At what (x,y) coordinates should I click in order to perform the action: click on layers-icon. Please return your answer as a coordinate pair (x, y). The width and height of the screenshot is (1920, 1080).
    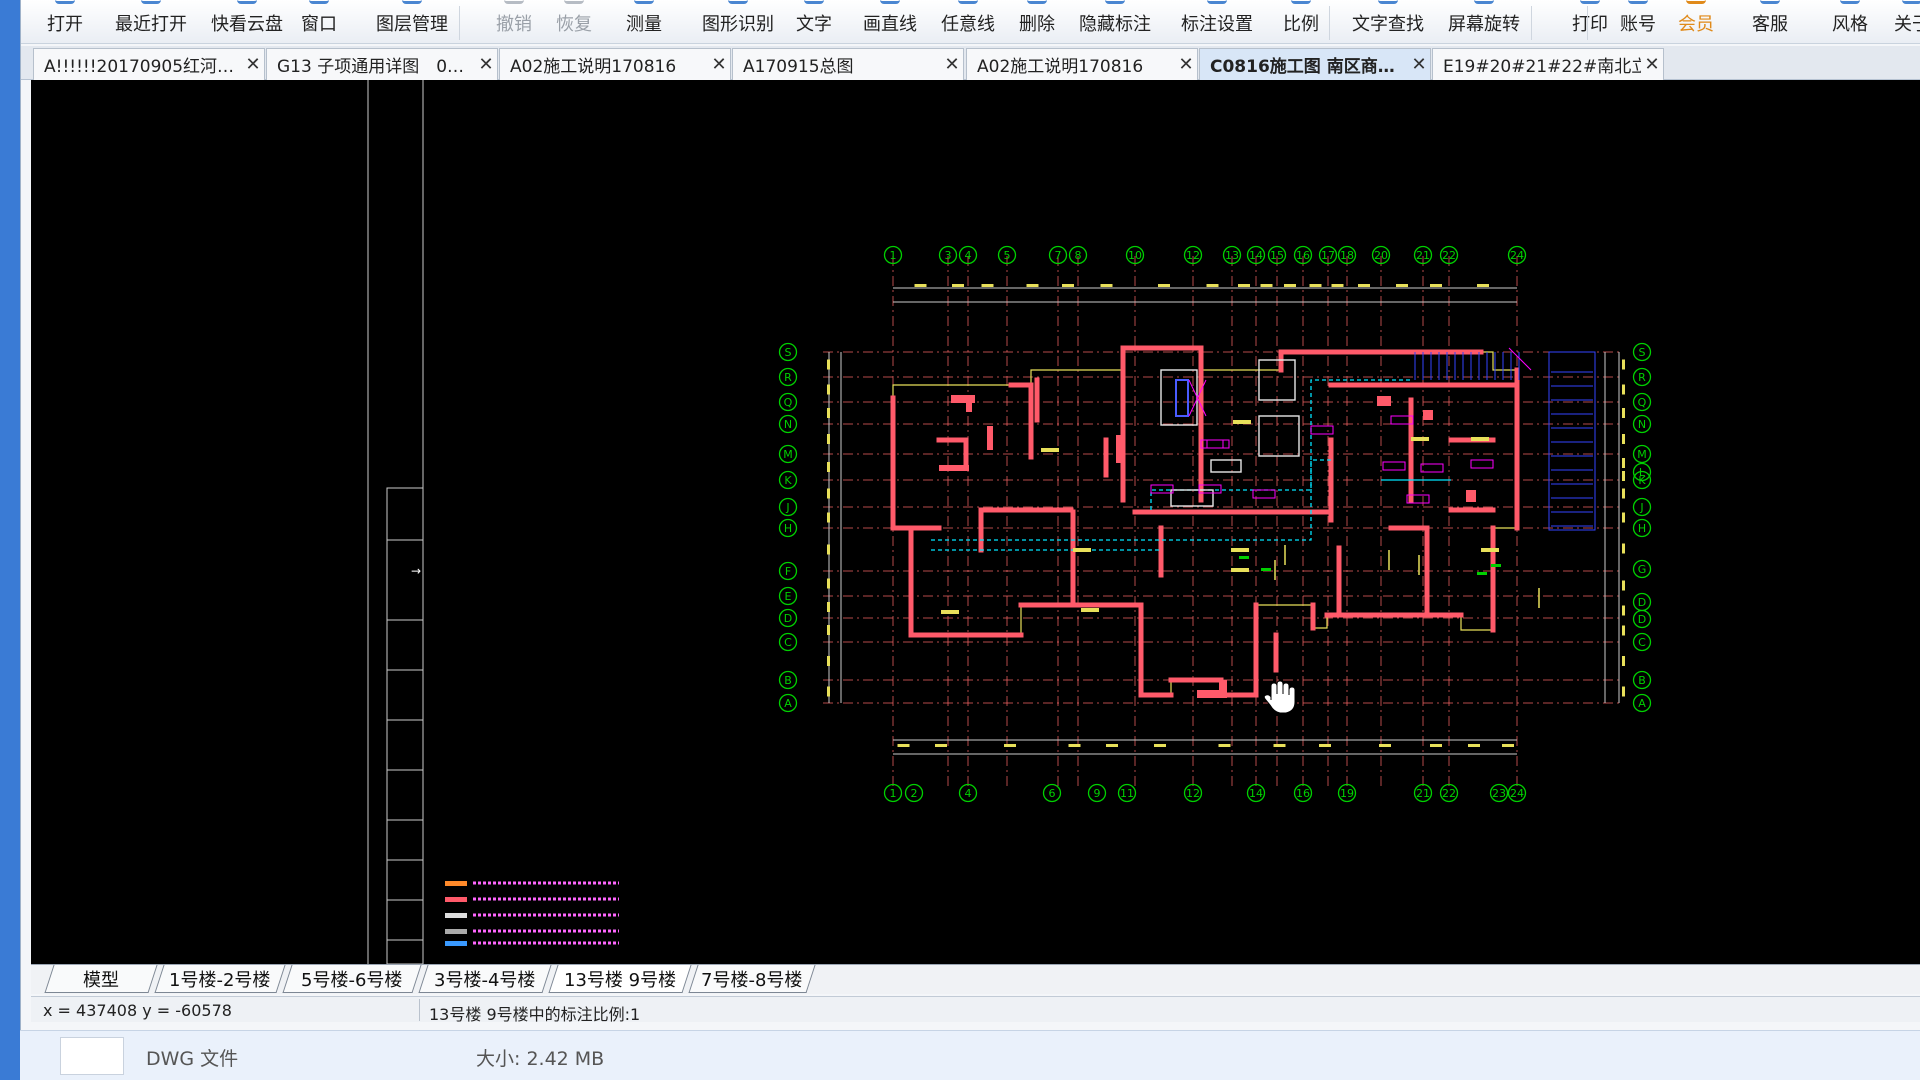
    Looking at the image, I should click on (412, 2).